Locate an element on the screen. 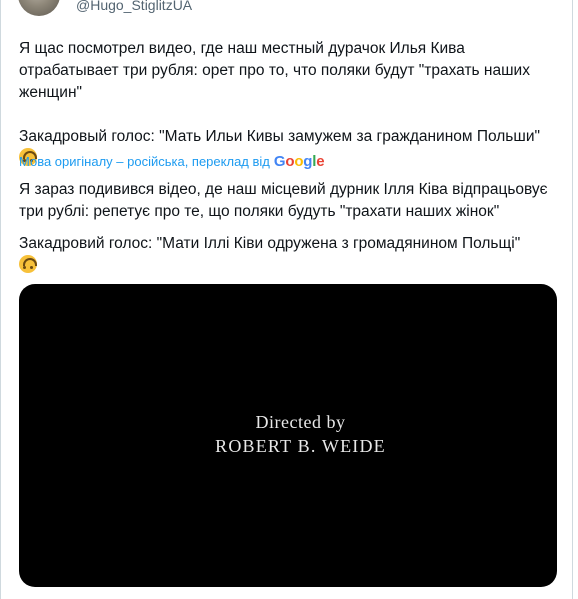  translation-note-text: Мова оригіналу – російська, переклад від is located at coordinates (144, 161).